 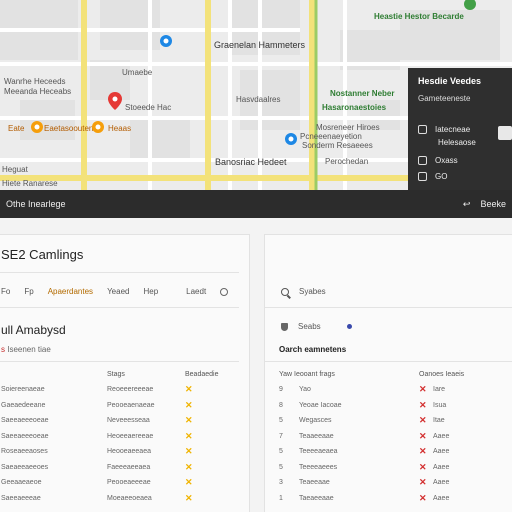 What do you see at coordinates (148, 107) in the screenshot?
I see `map-label: Stoeede Hac` at bounding box center [148, 107].